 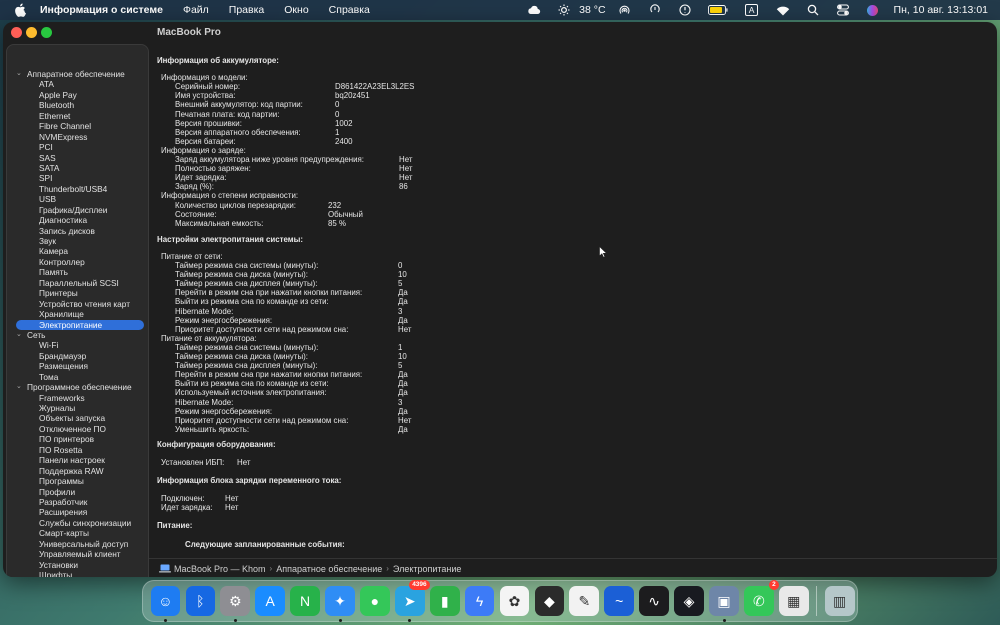 I want to click on dock-trash: ▥, so click(x=839, y=601).